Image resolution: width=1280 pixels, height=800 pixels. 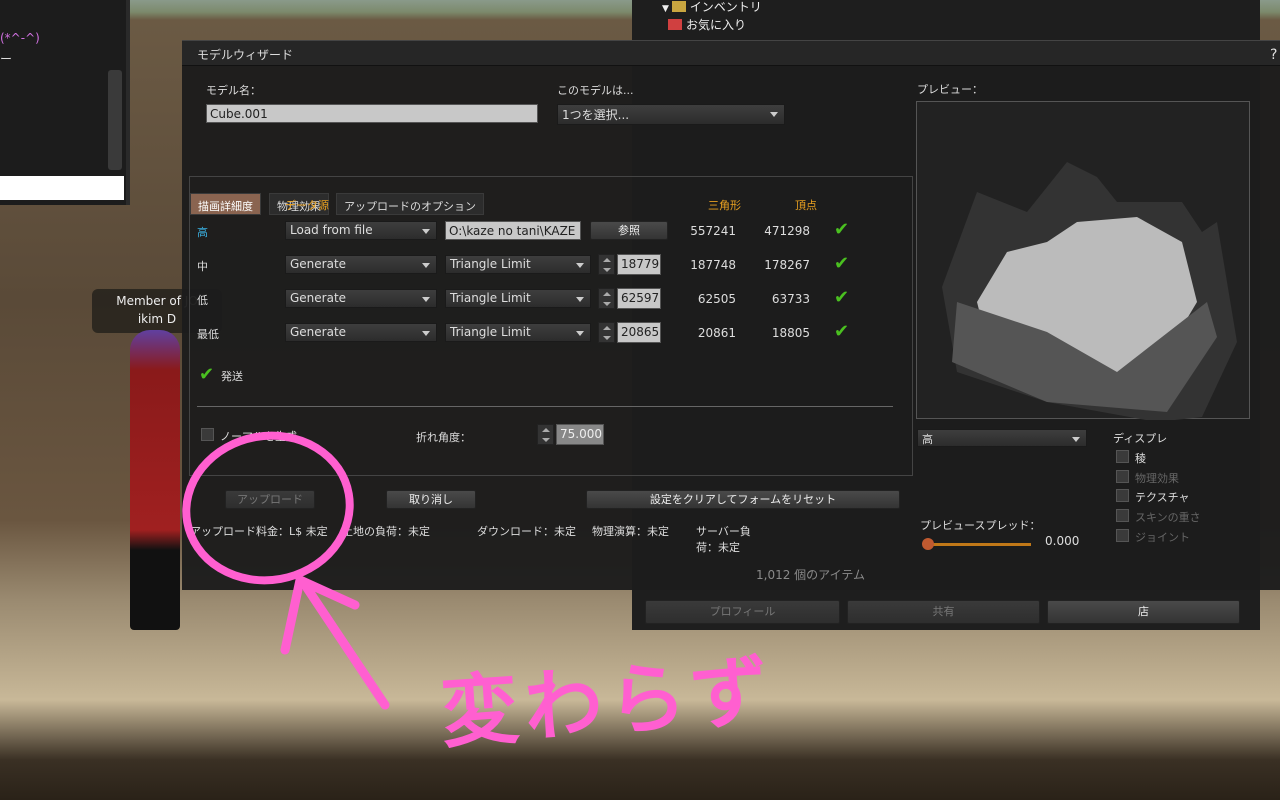 What do you see at coordinates (607, 703) in the screenshot?
I see `annotation-text: 変わらず` at bounding box center [607, 703].